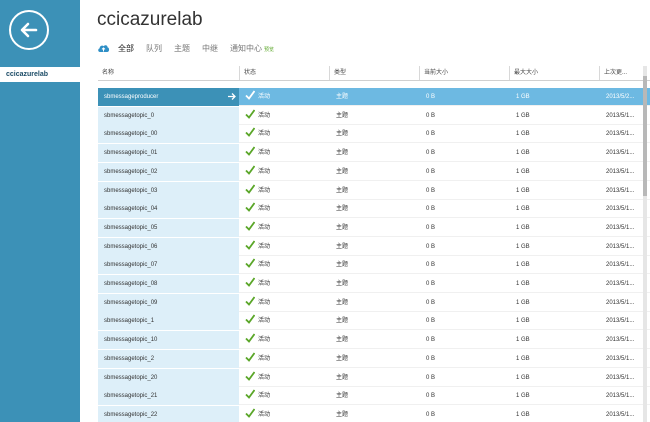  Describe the element at coordinates (168, 284) in the screenshot. I see `row-name: sbmessagetopic_08` at that location.